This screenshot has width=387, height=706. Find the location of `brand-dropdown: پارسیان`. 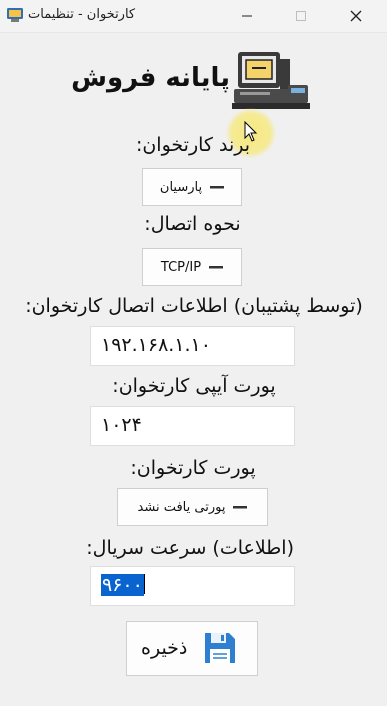

brand-dropdown: پارسیان is located at coordinates (192, 187).